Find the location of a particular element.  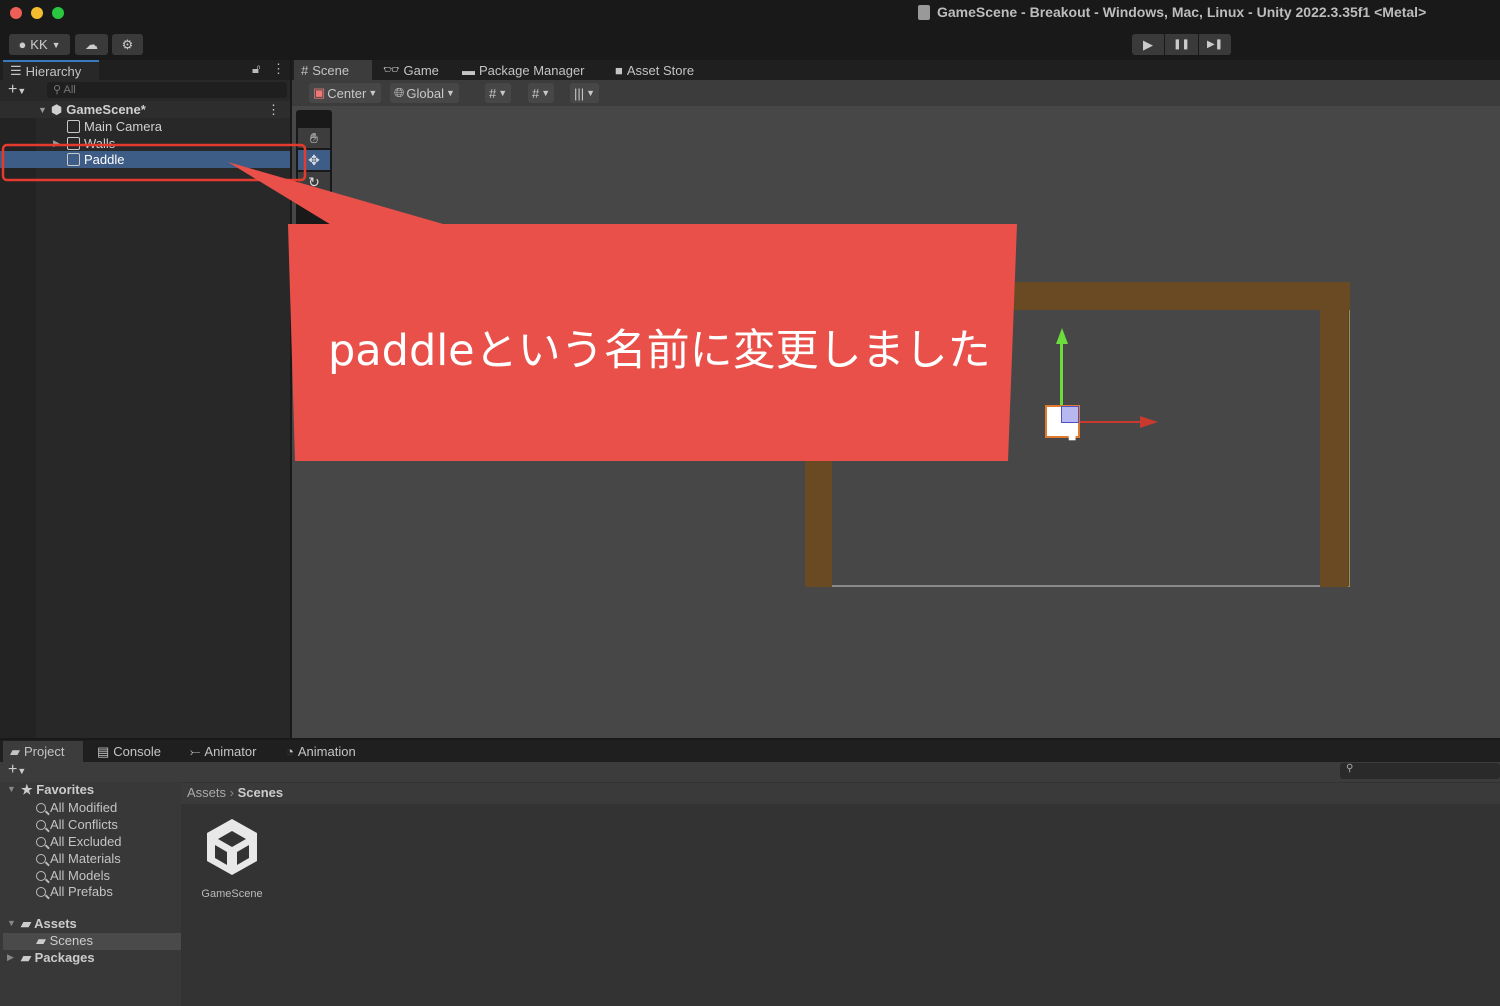

tab-project: ▰ Project is located at coordinates (43, 751).